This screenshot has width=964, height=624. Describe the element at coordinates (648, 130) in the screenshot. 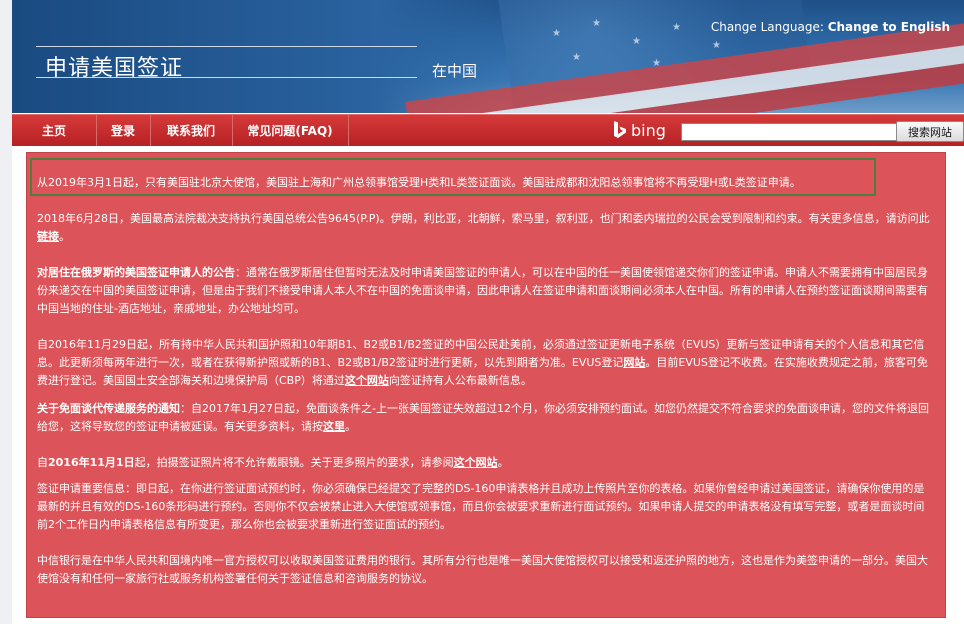

I see `bing-label: bing` at that location.